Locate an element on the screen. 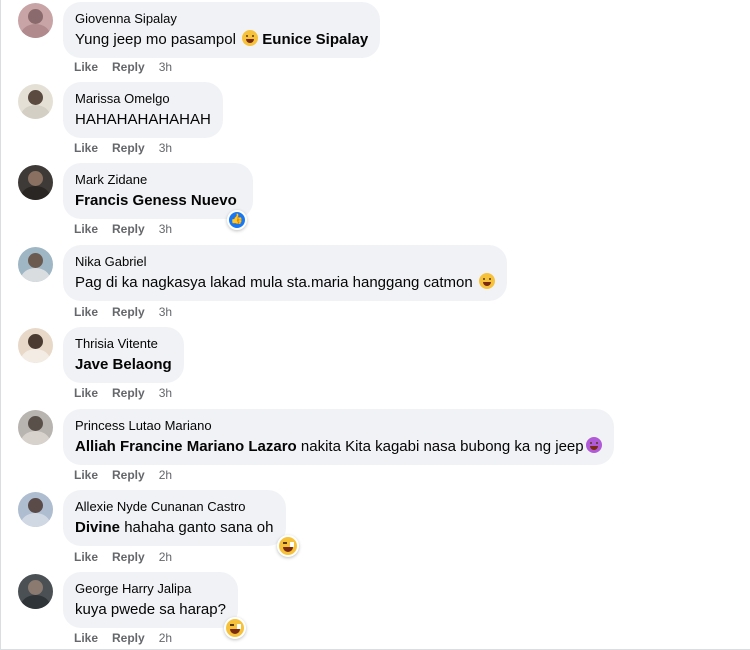 The height and width of the screenshot is (650, 750). comment-author: Marissa Omelgo is located at coordinates (143, 98).